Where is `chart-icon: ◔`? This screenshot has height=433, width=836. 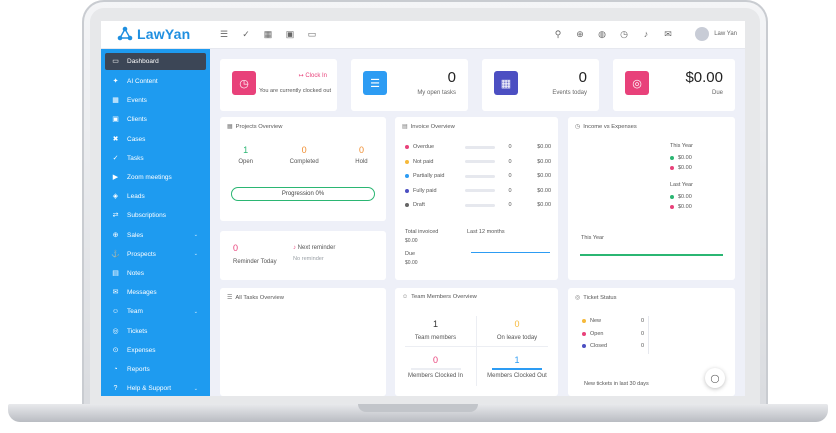 chart-icon: ◔ is located at coordinates (115, 369).